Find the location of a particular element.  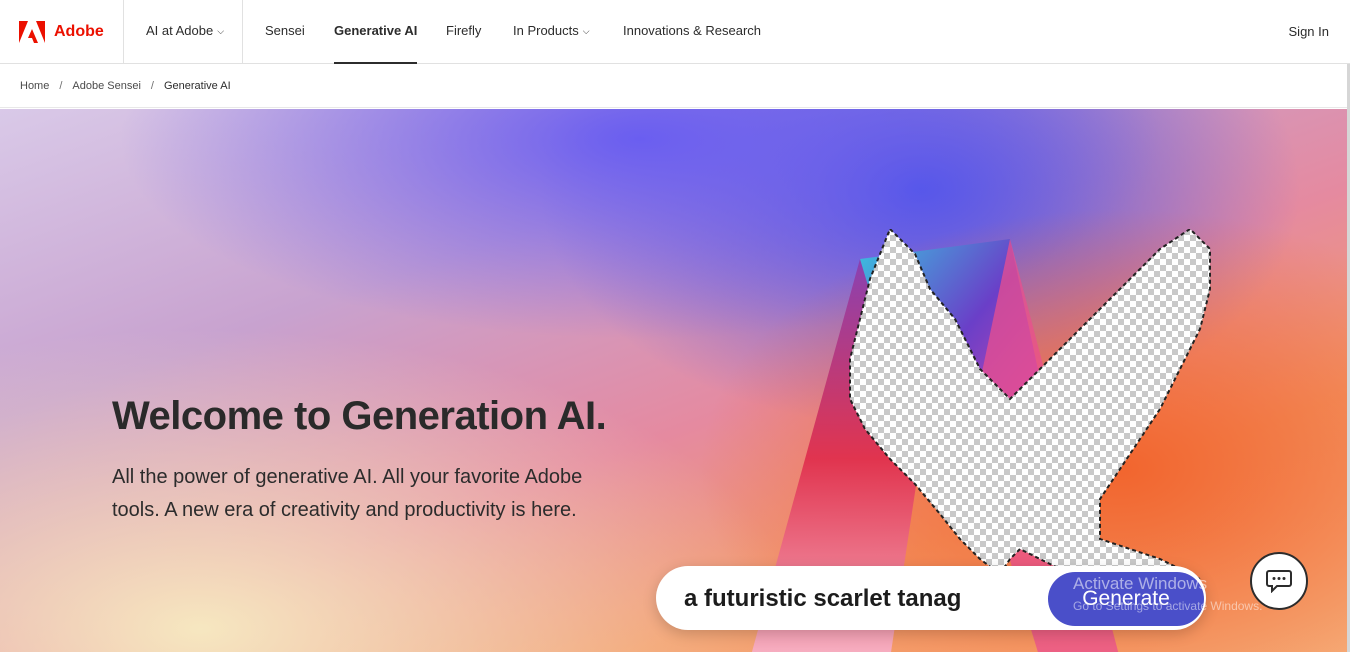

nav-divider is located at coordinates (242, 32).